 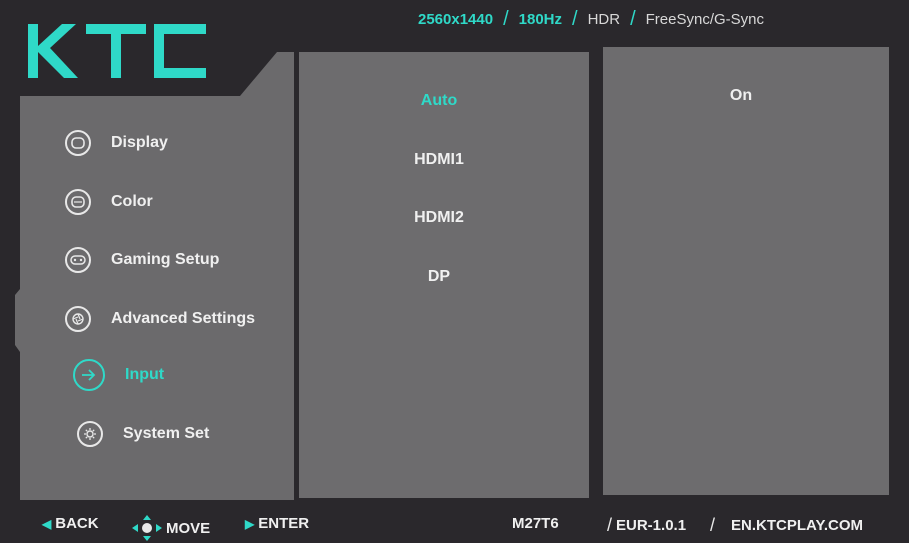 I want to click on option-dp: DP, so click(x=439, y=277).